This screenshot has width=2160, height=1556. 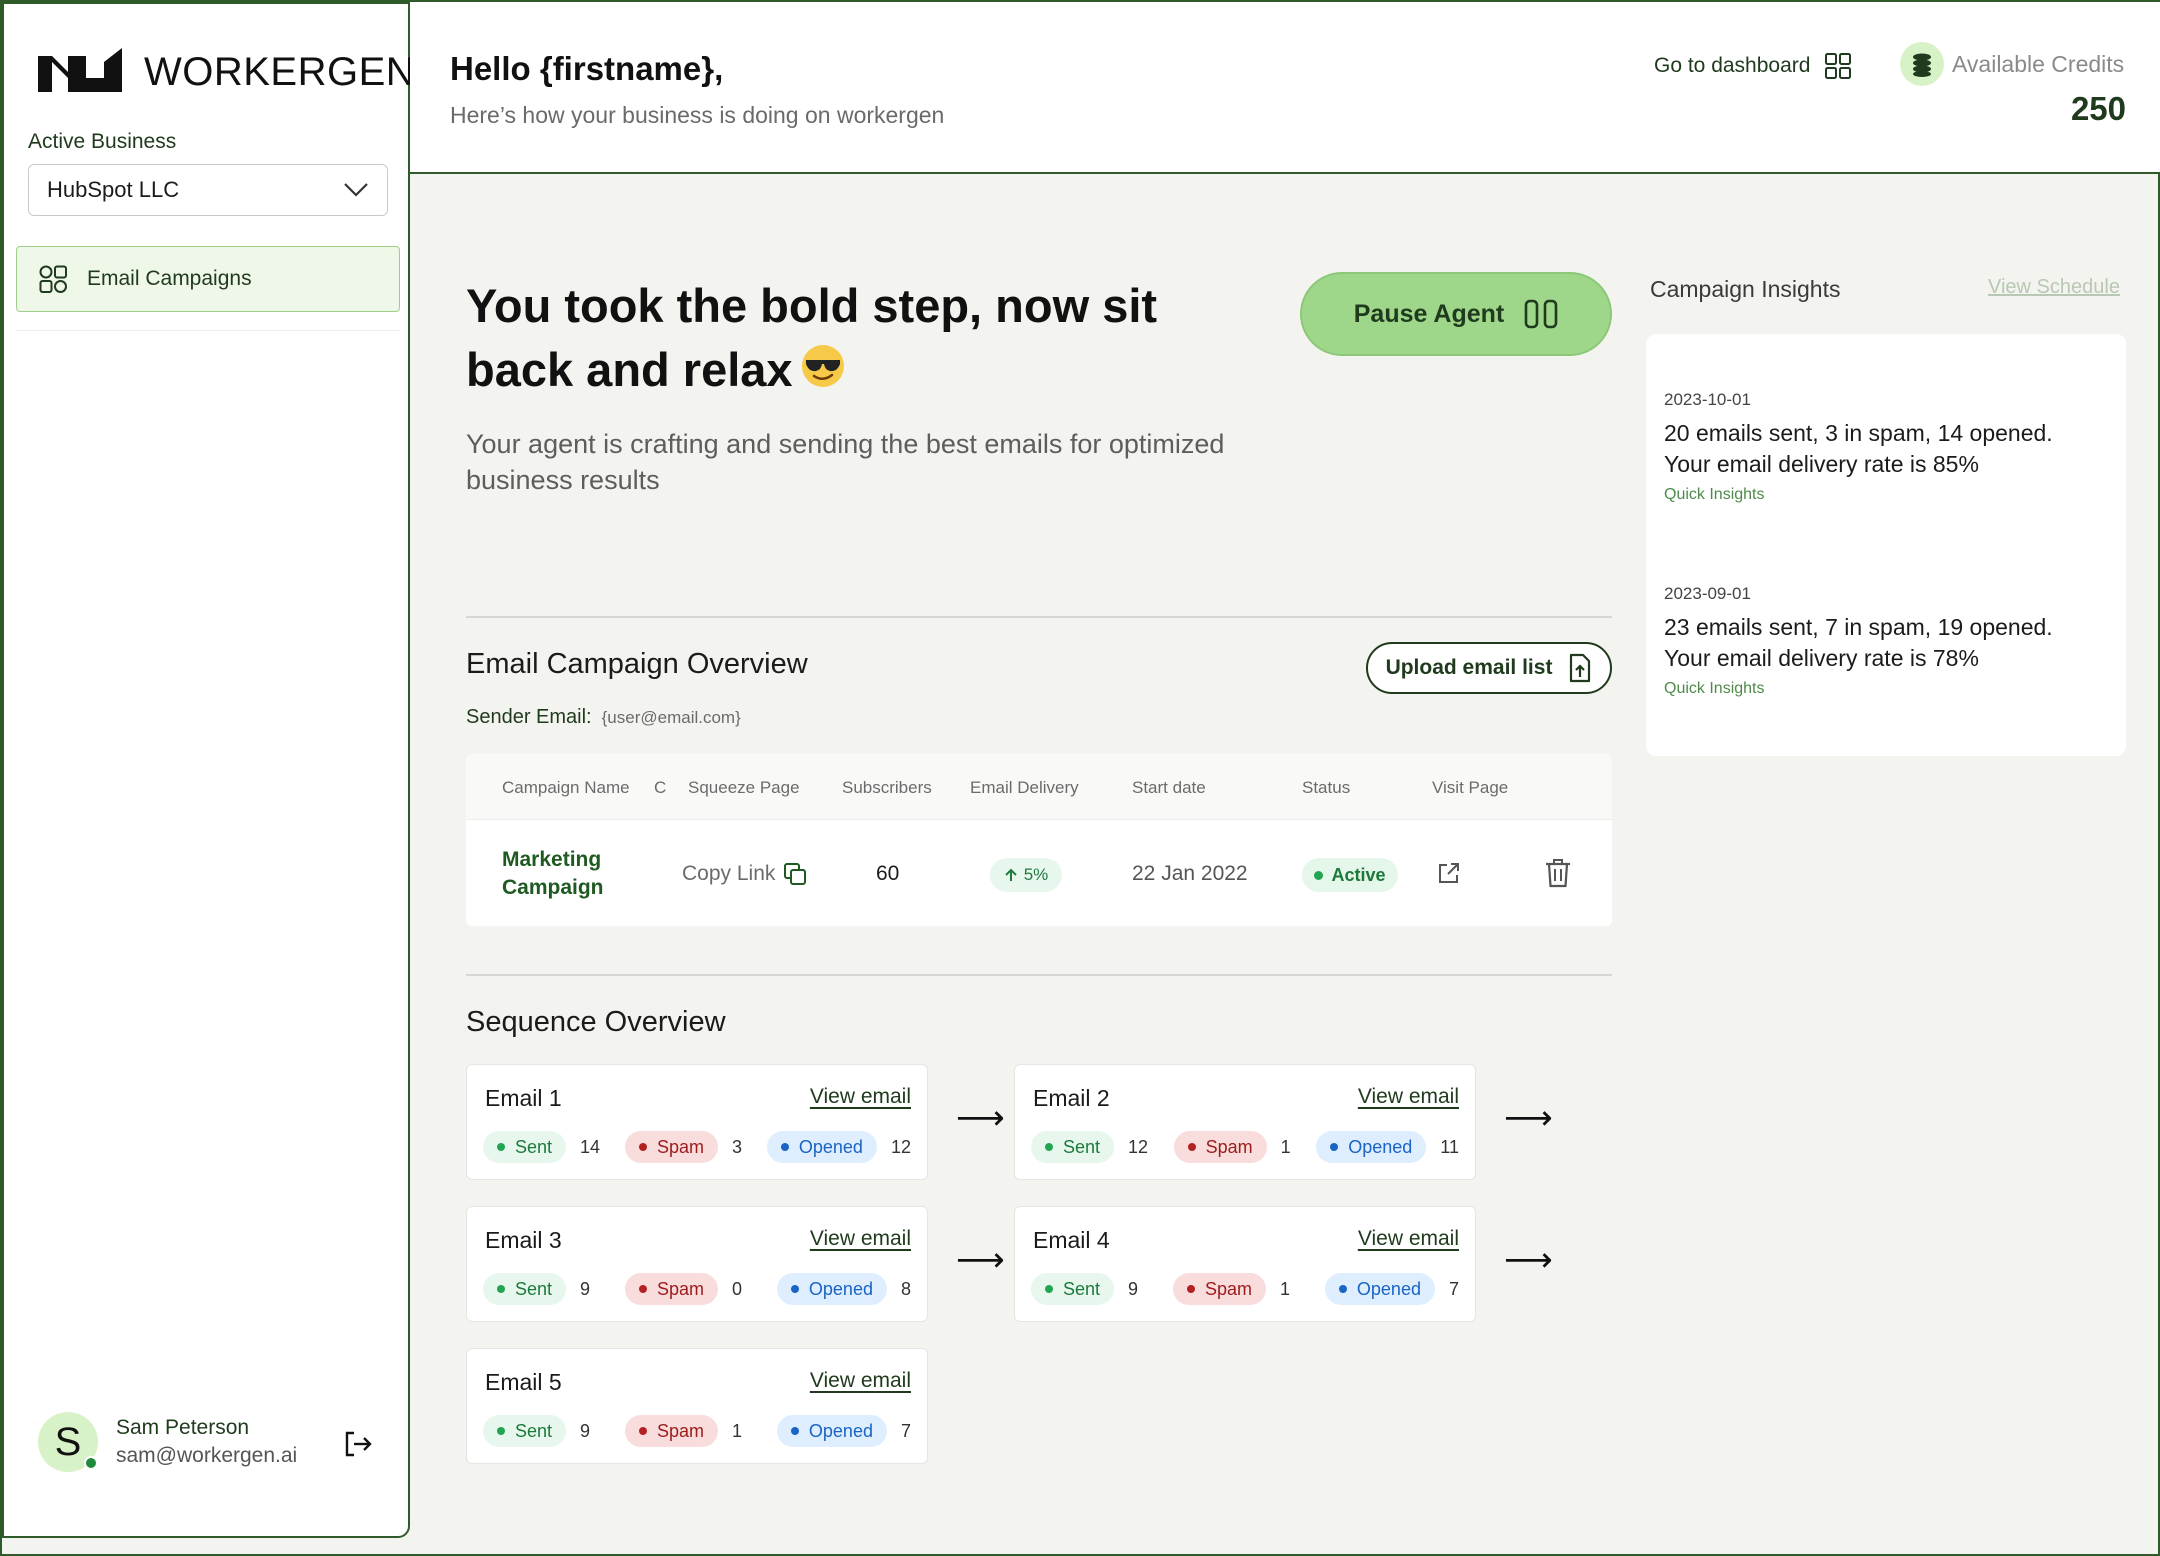 I want to click on col-c: C, so click(x=660, y=787).